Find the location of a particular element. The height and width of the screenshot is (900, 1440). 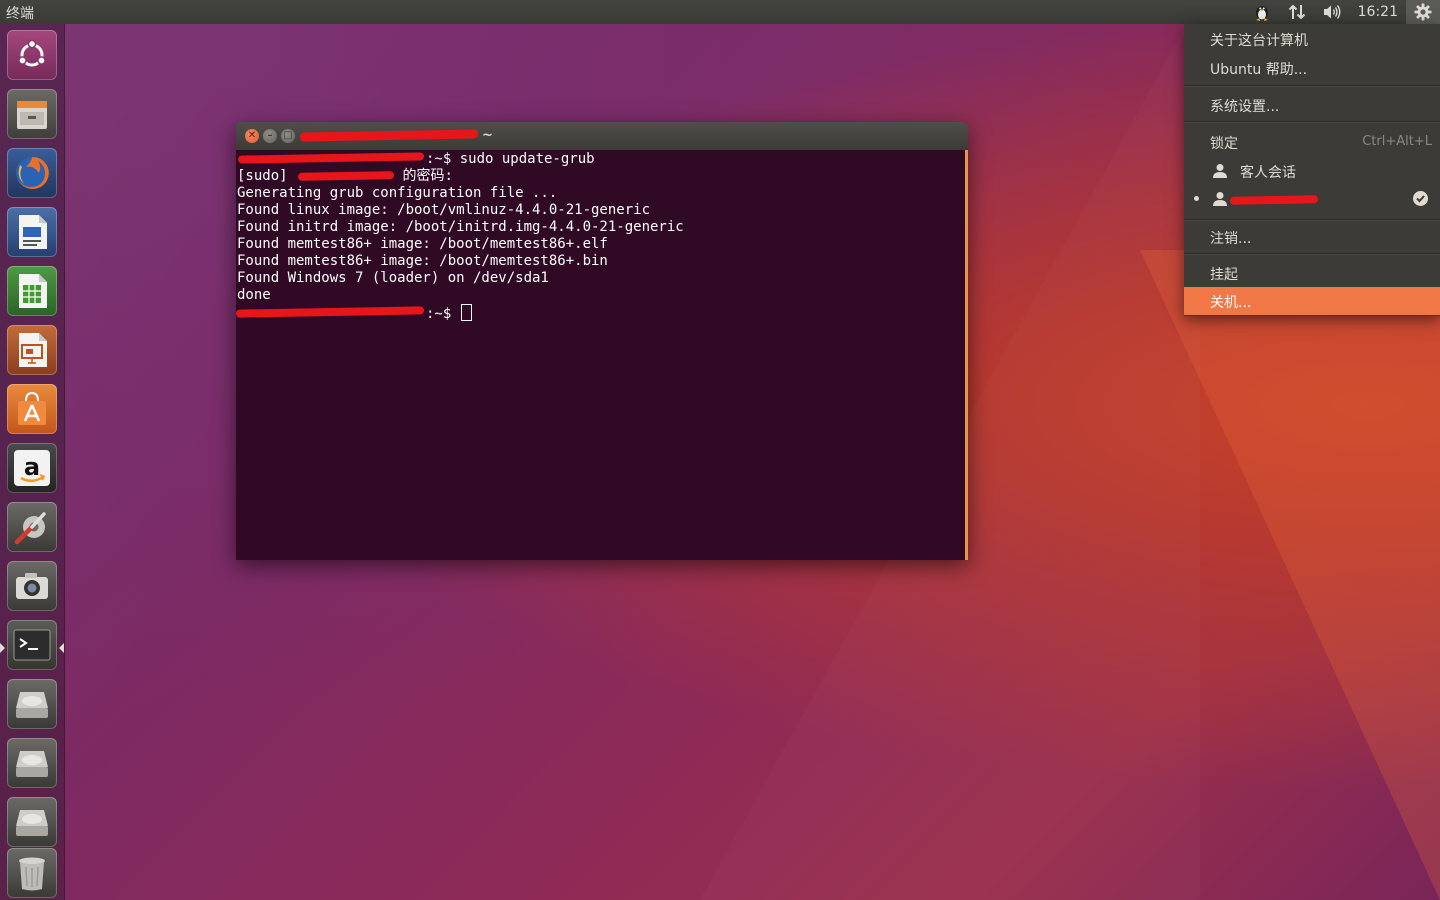

indicator-area: 16:21 is located at coordinates (1342, 12).